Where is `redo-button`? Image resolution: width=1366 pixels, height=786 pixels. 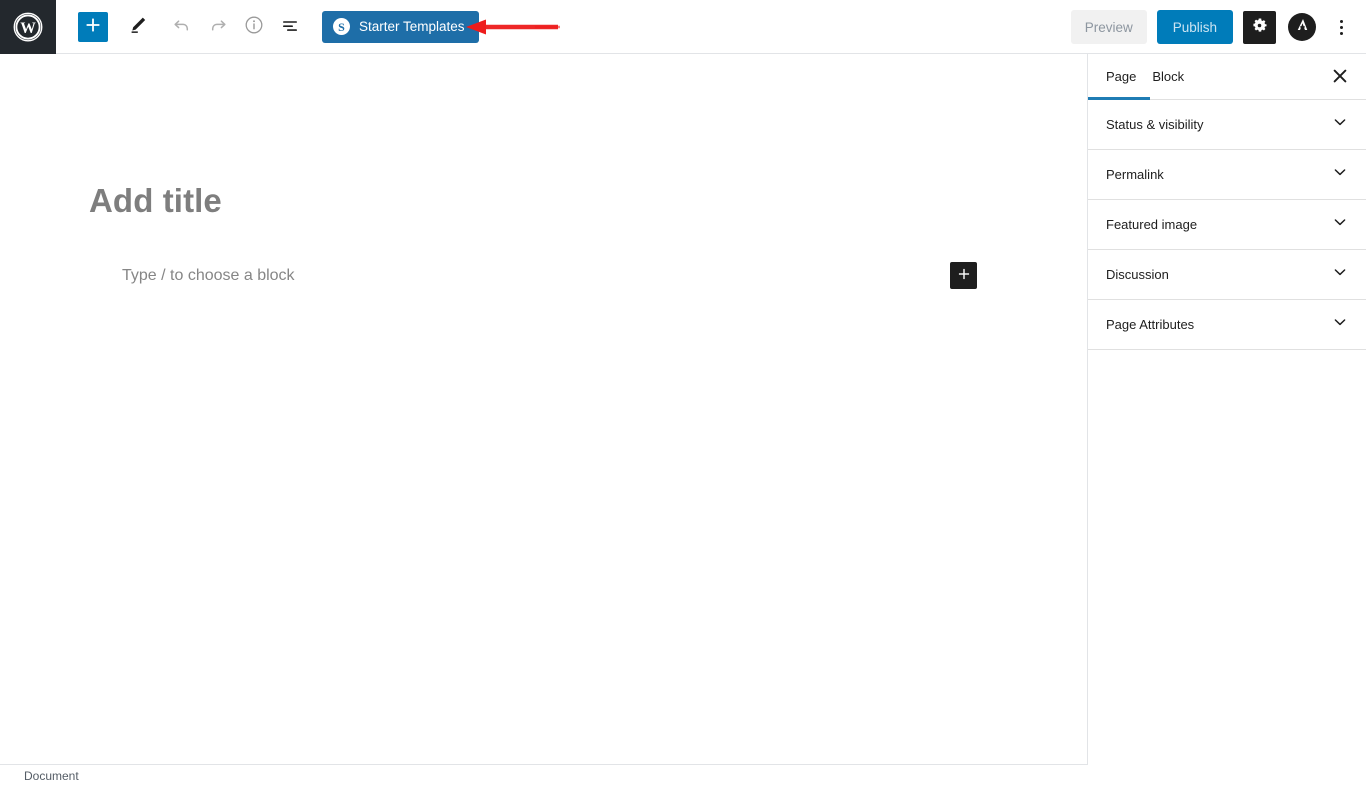 redo-button is located at coordinates (218, 27).